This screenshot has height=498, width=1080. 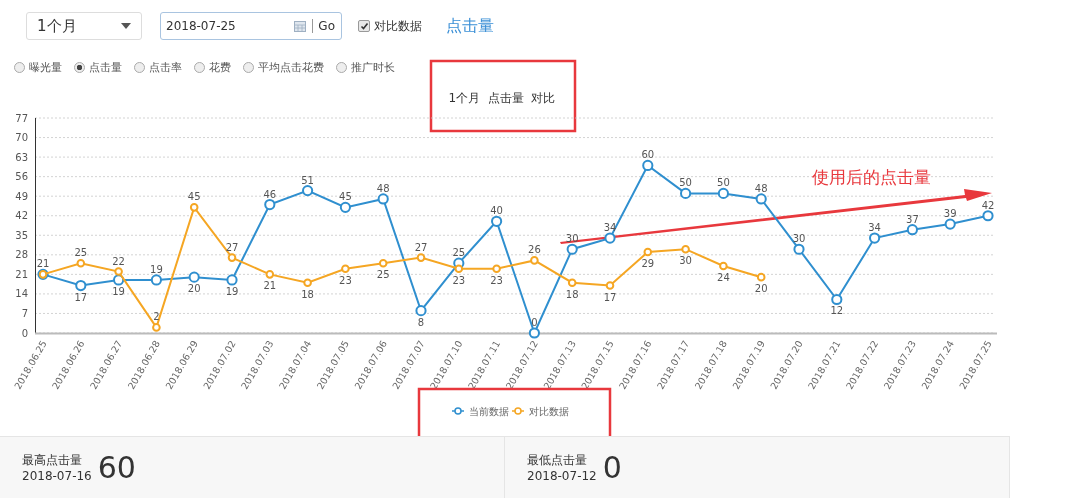 What do you see at coordinates (116, 467) in the screenshot?
I see `stat-value: 60` at bounding box center [116, 467].